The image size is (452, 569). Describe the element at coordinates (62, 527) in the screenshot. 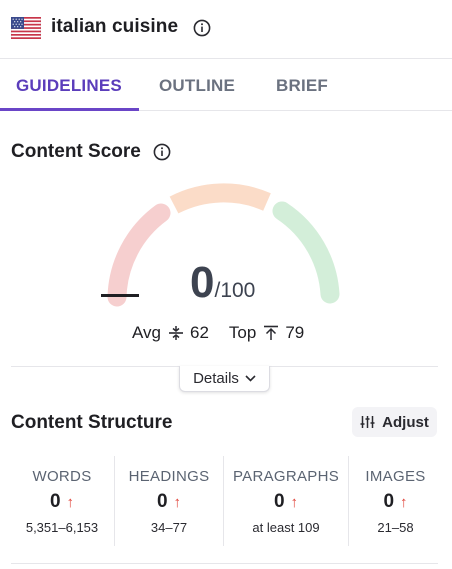

I see `stat-range: 5,351–6,153` at that location.